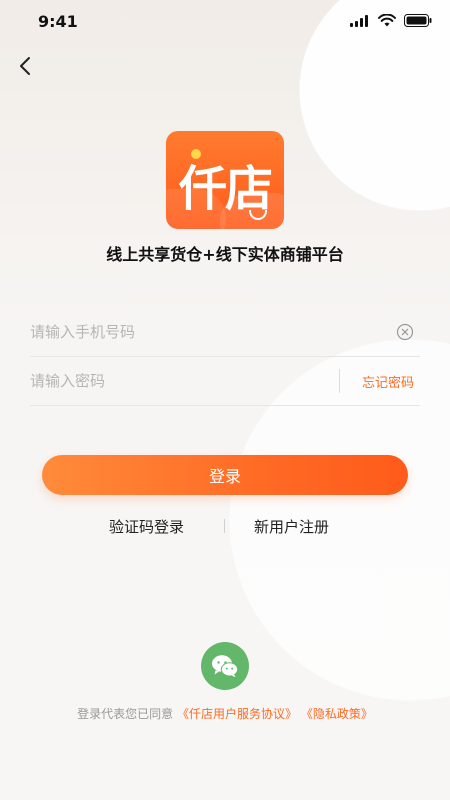 Image resolution: width=450 pixels, height=800 pixels. What do you see at coordinates (225, 189) in the screenshot?
I see `logo-text: 仟店` at bounding box center [225, 189].